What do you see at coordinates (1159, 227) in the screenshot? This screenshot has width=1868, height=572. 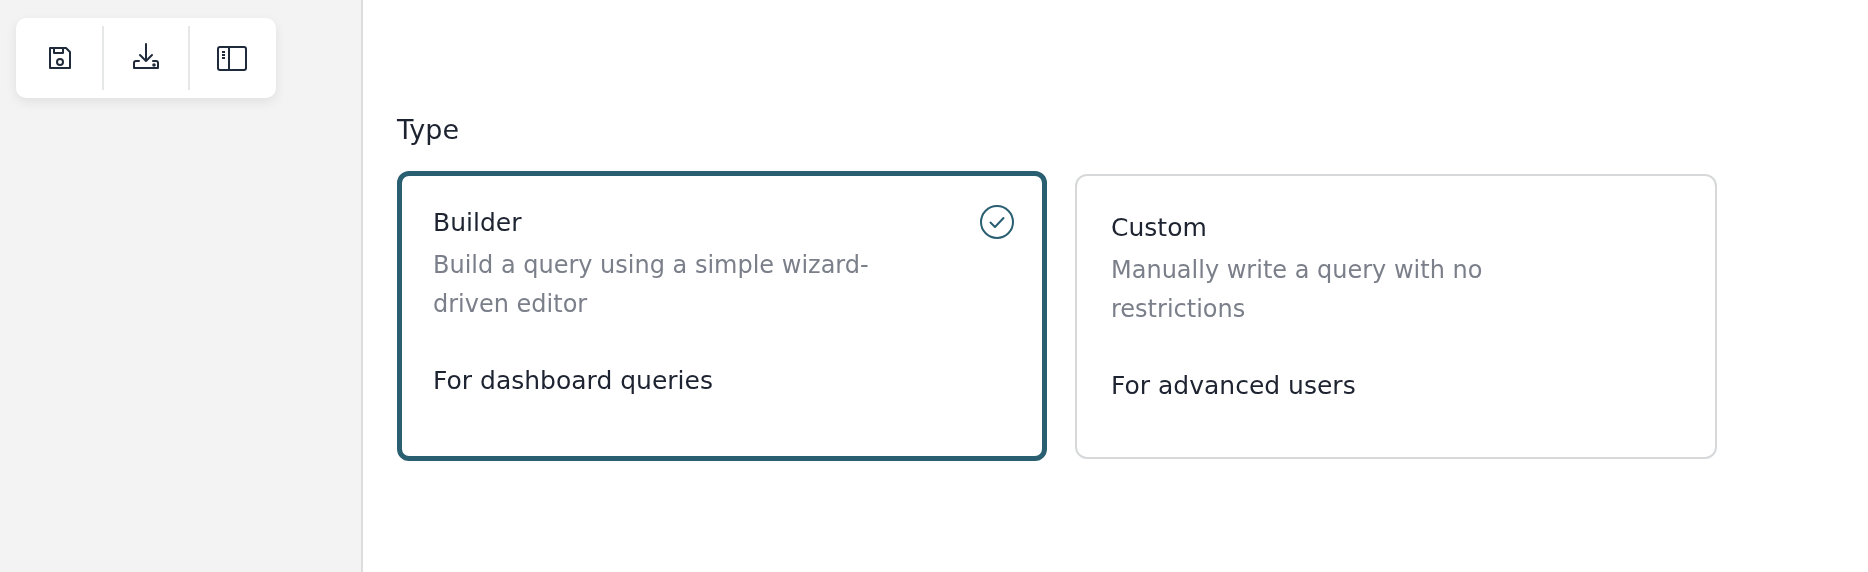 I see `option-title: Custom` at bounding box center [1159, 227].